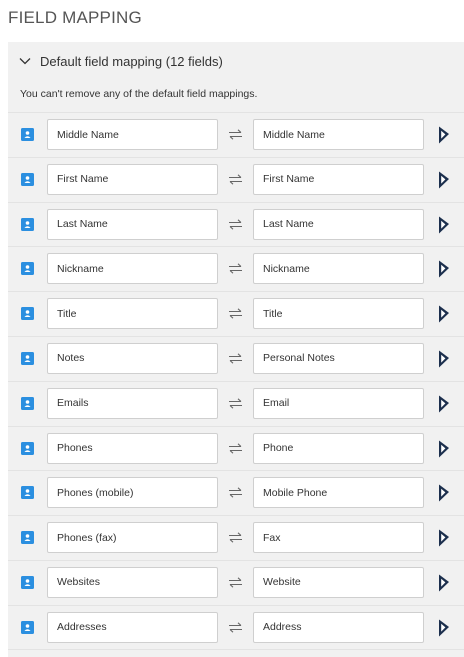 The image size is (464, 657). I want to click on target-field: Title, so click(338, 314).